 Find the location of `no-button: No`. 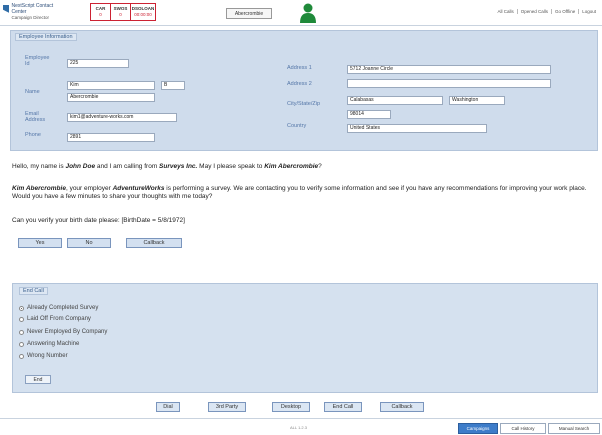

no-button: No is located at coordinates (89, 243).